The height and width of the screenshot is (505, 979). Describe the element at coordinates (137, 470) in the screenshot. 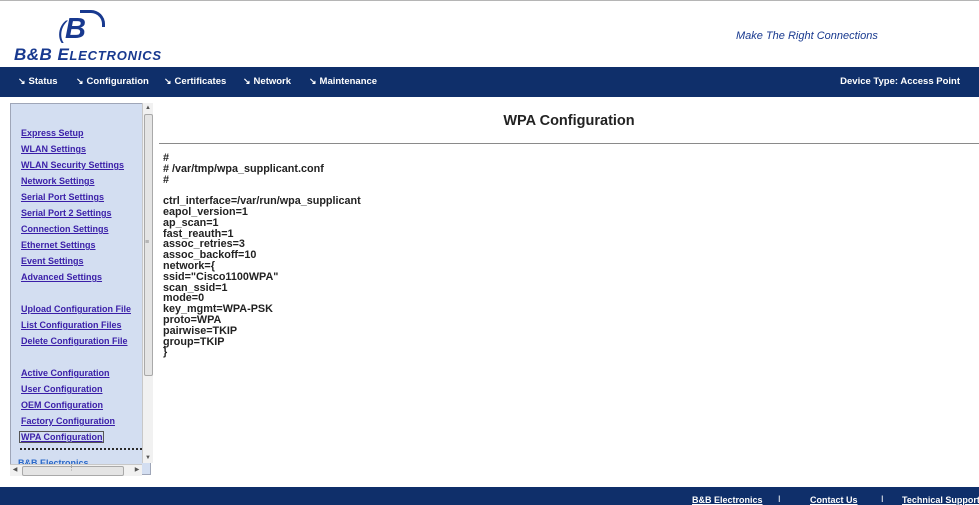

I see `scroll-right-arrow-icon: ▶` at that location.